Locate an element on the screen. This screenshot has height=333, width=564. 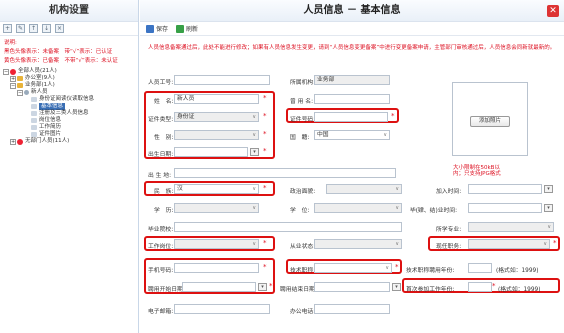
tree-node-label: 证件图片 is located at coordinates (50, 134).